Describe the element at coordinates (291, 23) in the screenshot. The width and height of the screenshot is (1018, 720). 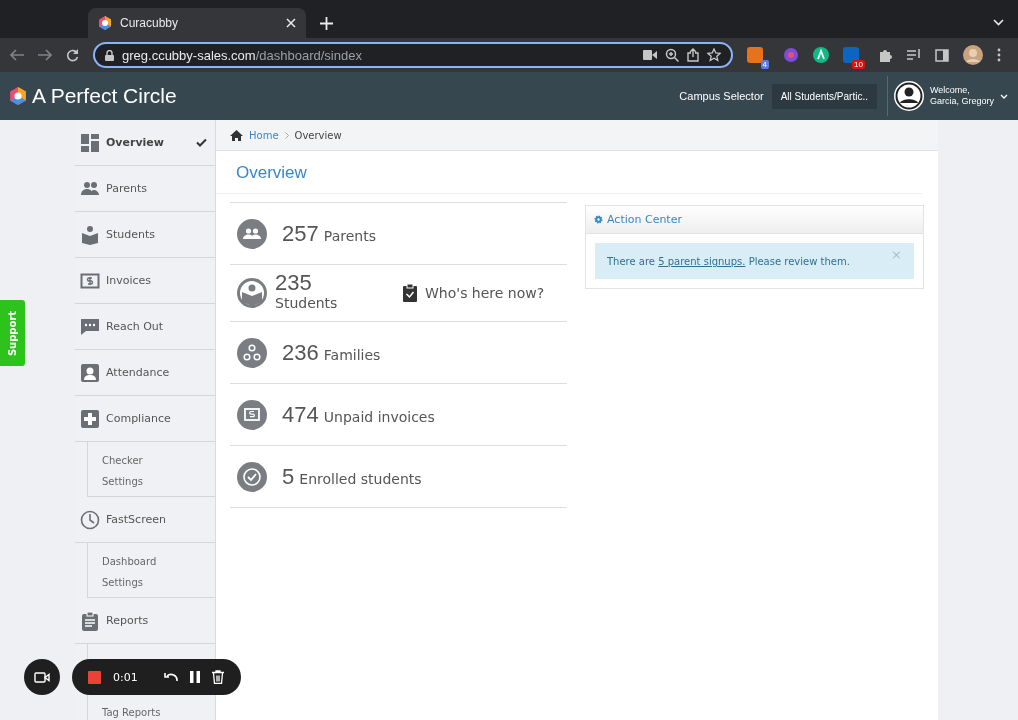
I see `close-icon` at that location.